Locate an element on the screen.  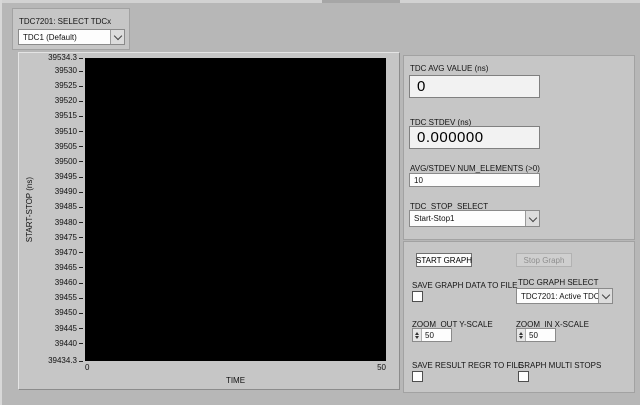
y-tick-label: 39460 is located at coordinates (65, 283).